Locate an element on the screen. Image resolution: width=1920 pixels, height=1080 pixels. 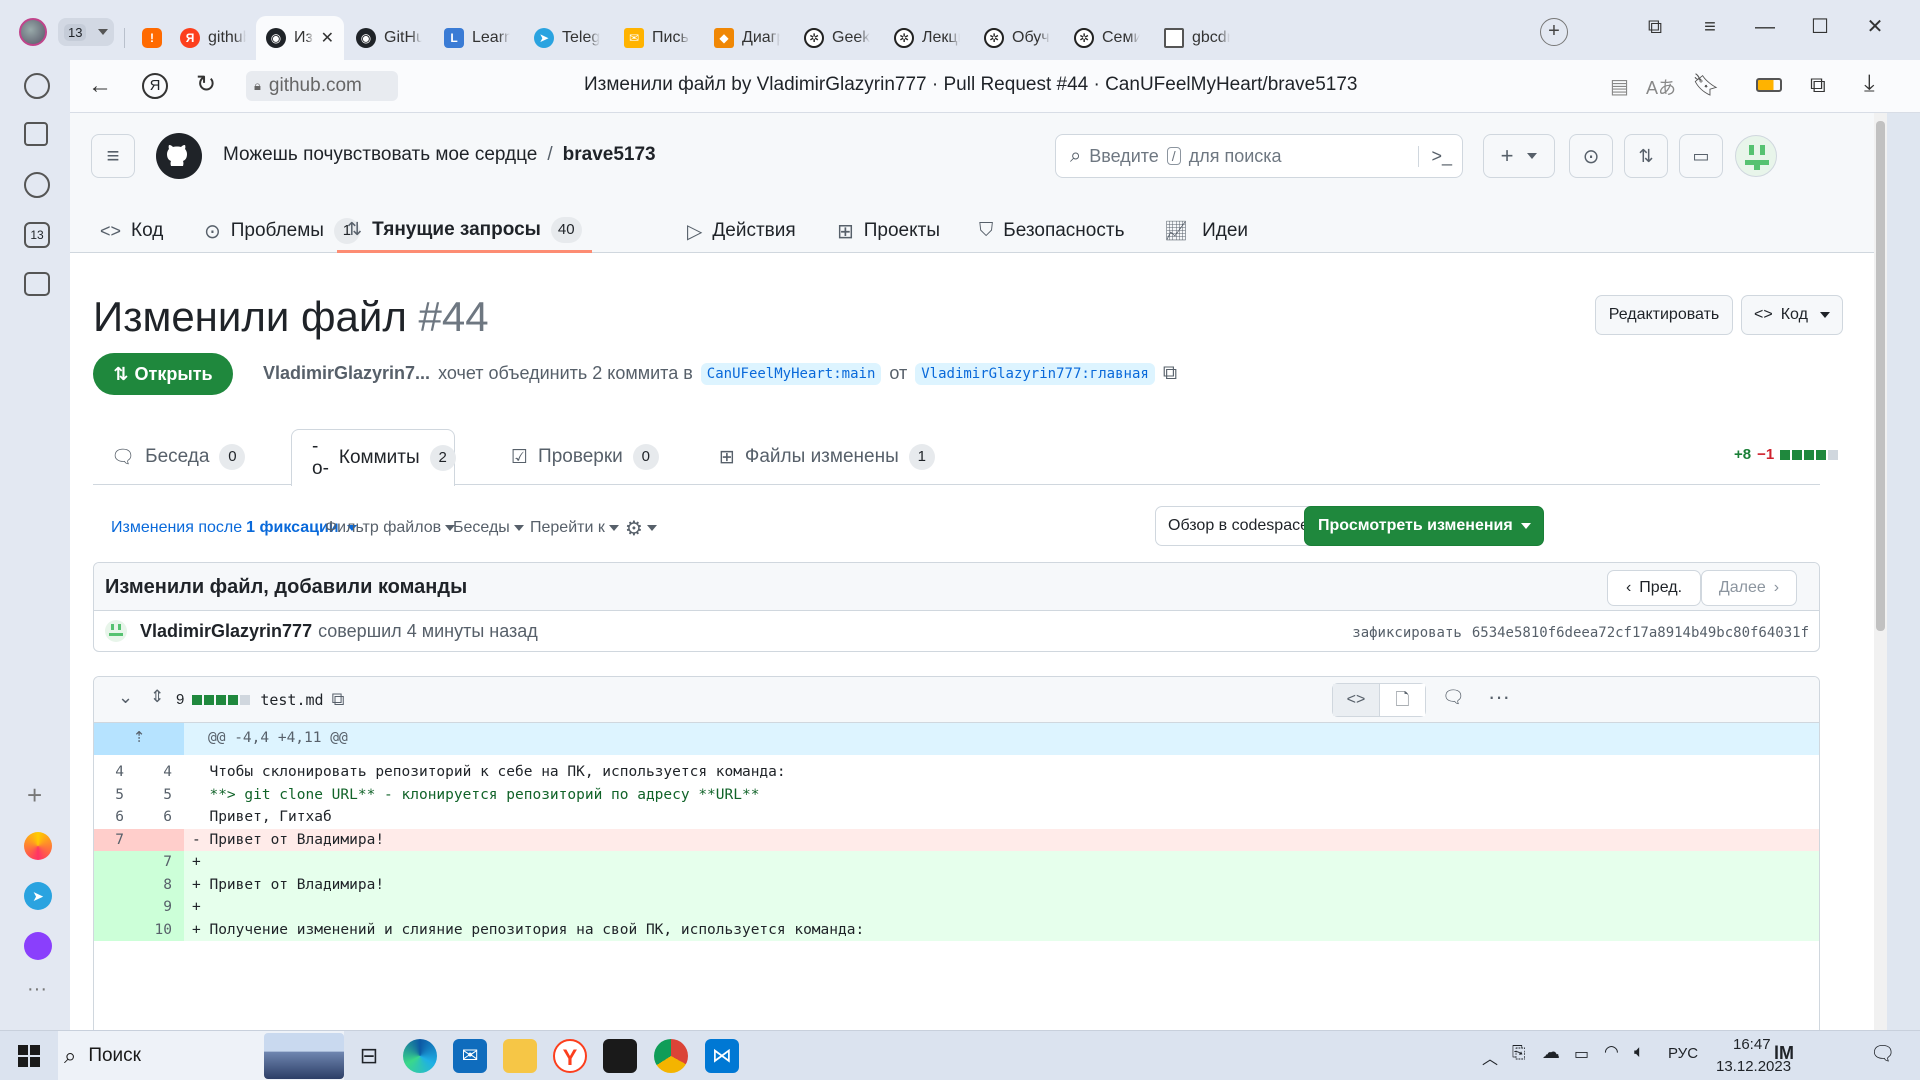
review-changes-button: Просмотреть изменения is located at coordinates (1424, 526).